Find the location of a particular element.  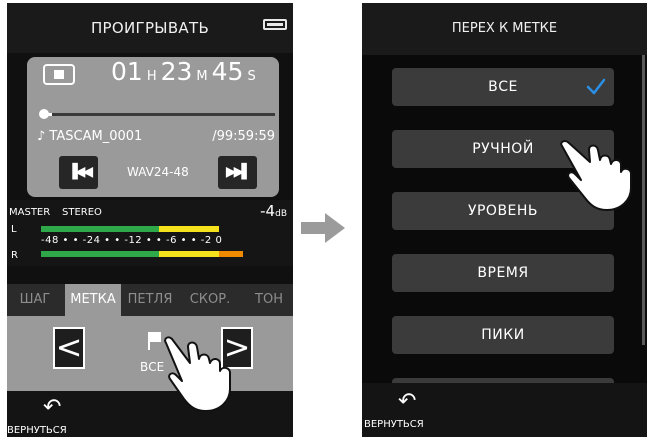

meter-left-bar is located at coordinates (144, 229).